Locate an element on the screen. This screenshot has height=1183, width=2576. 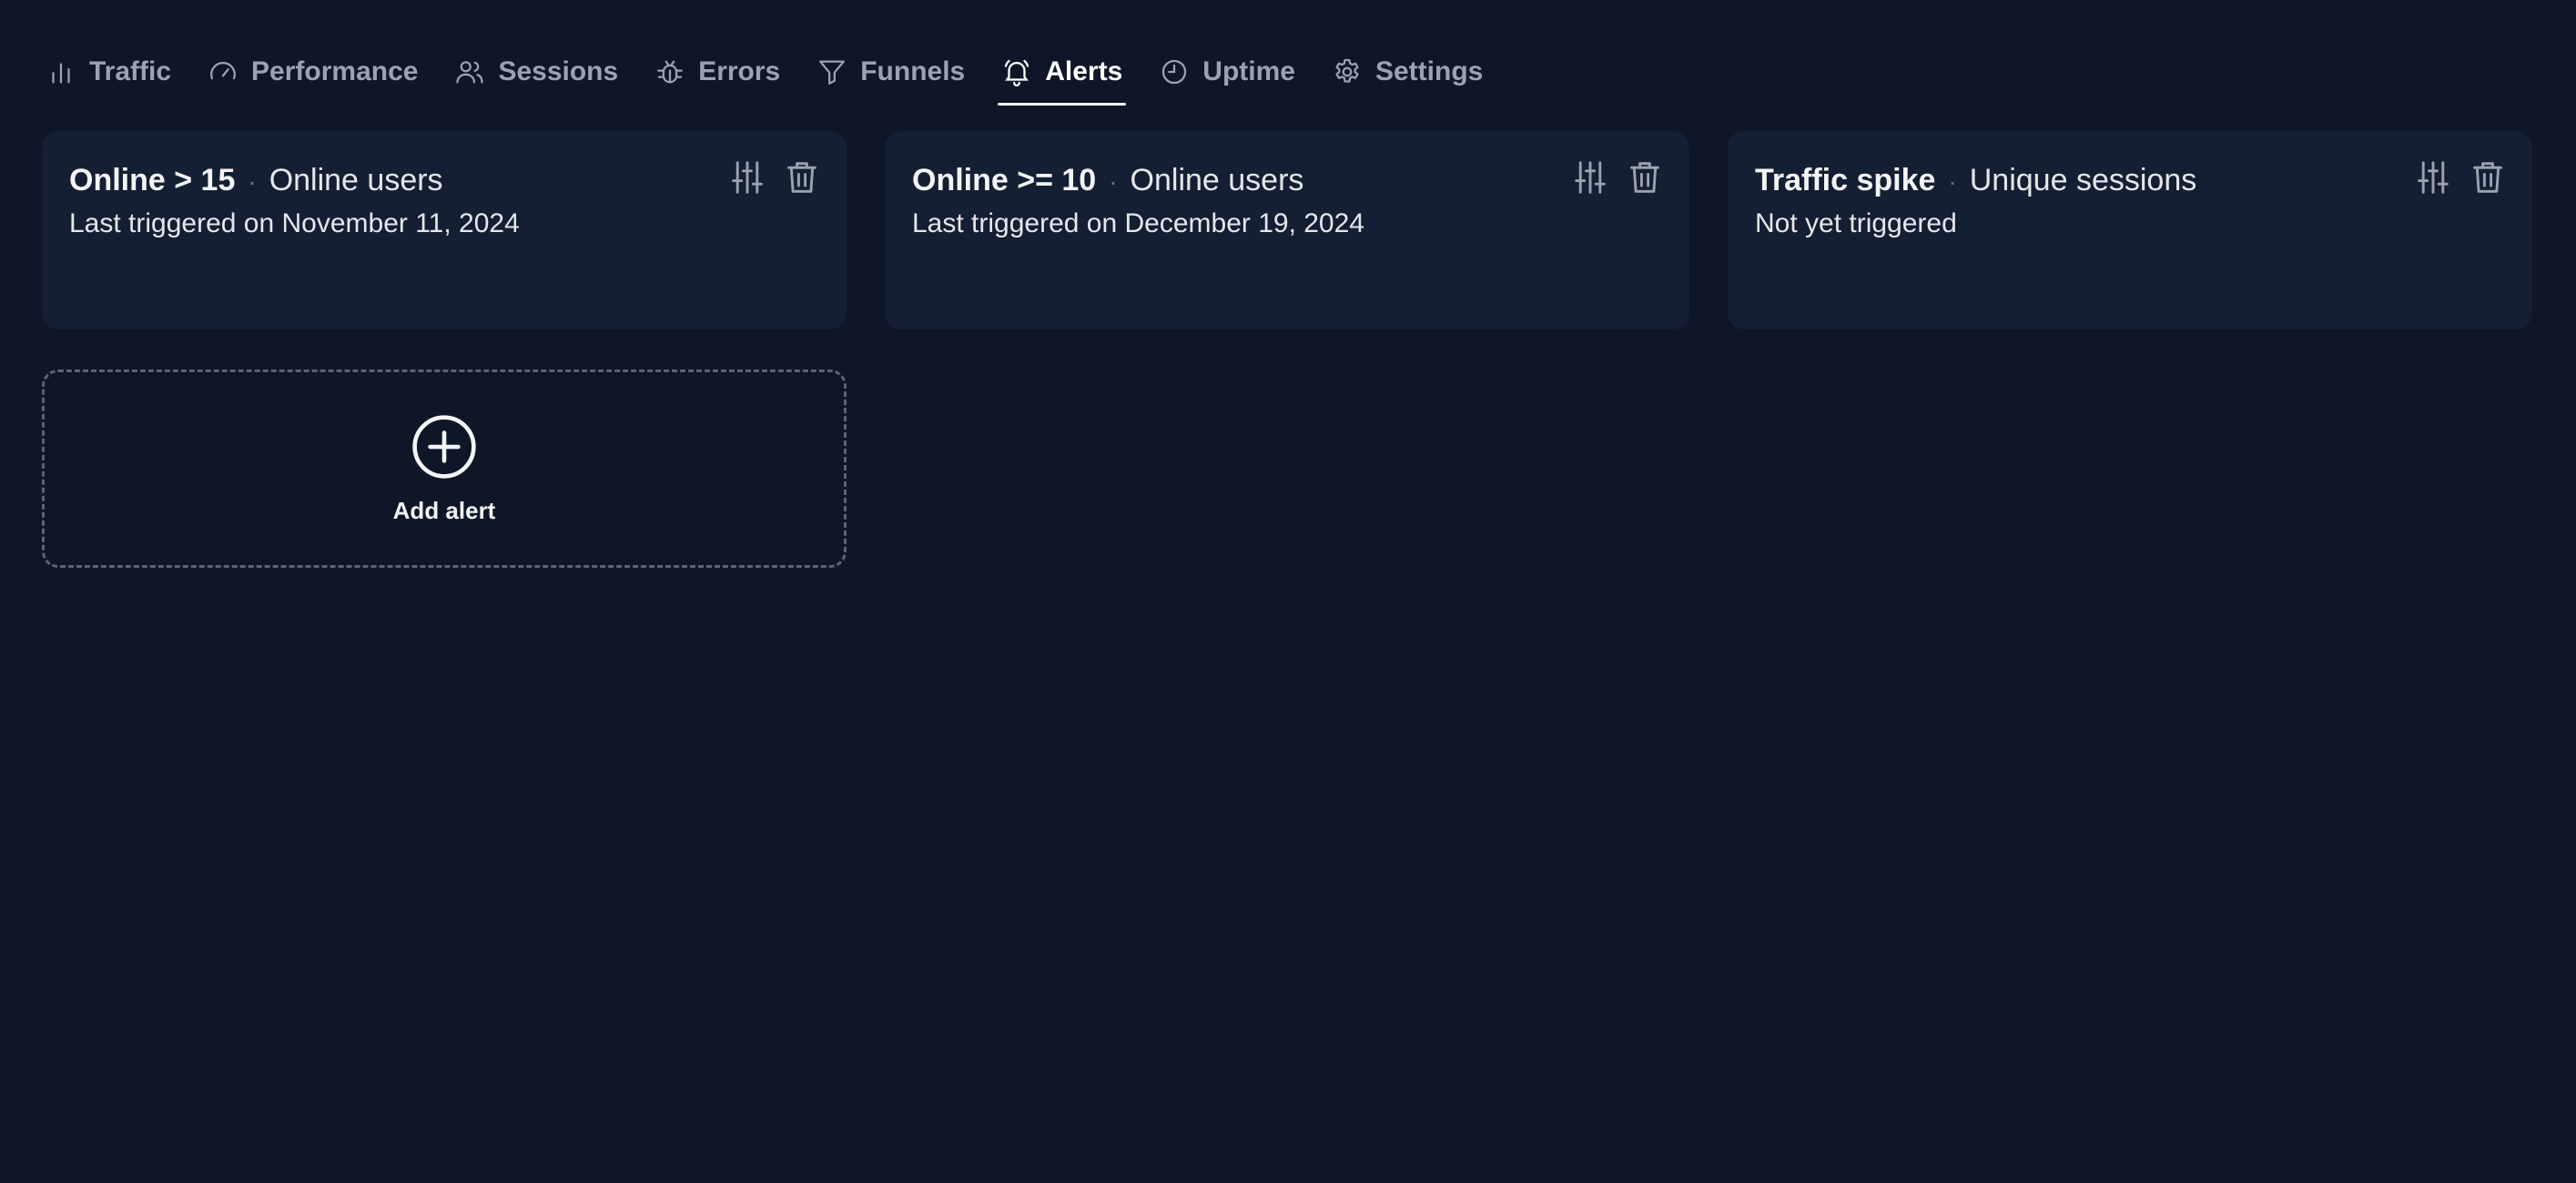
tab-performance: Performance is located at coordinates (312, 72).